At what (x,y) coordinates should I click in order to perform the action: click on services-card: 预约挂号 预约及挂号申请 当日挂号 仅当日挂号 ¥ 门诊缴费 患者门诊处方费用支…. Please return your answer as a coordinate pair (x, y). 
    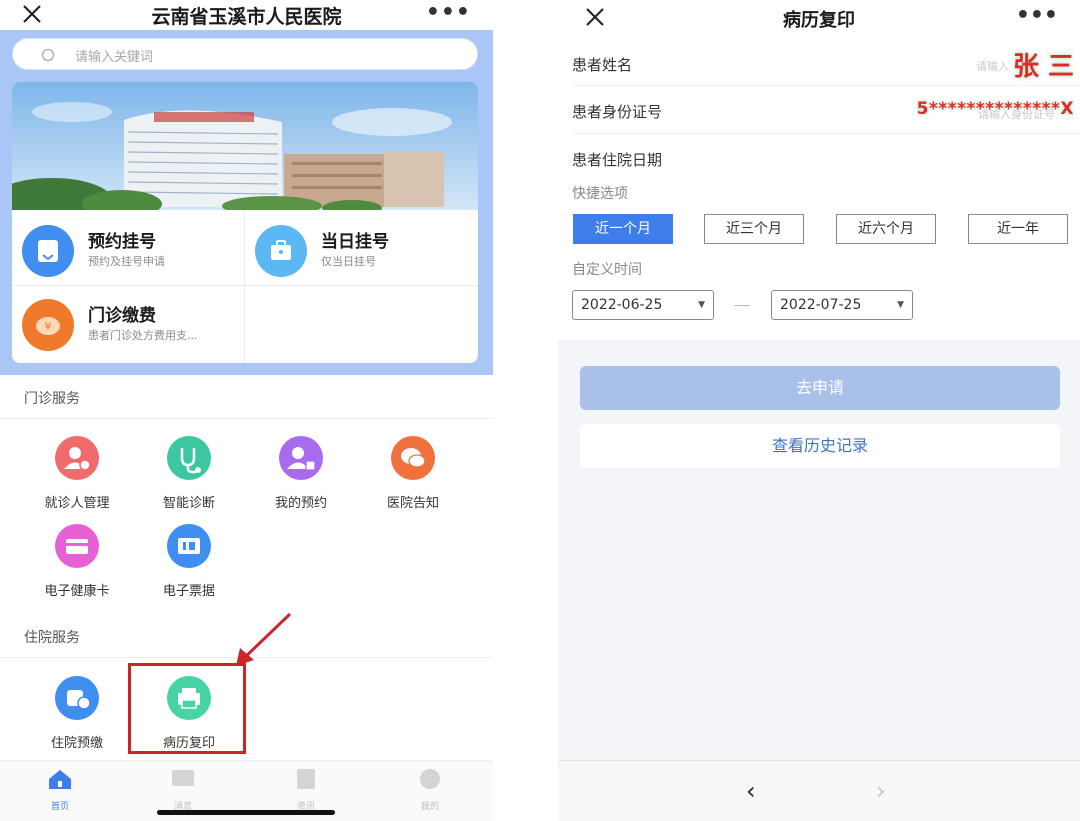
    Looking at the image, I should click on (245, 222).